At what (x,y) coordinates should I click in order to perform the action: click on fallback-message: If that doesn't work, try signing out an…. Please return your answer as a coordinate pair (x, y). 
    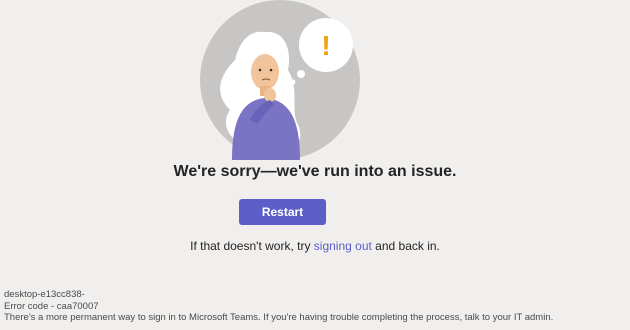
    Looking at the image, I should click on (315, 246).